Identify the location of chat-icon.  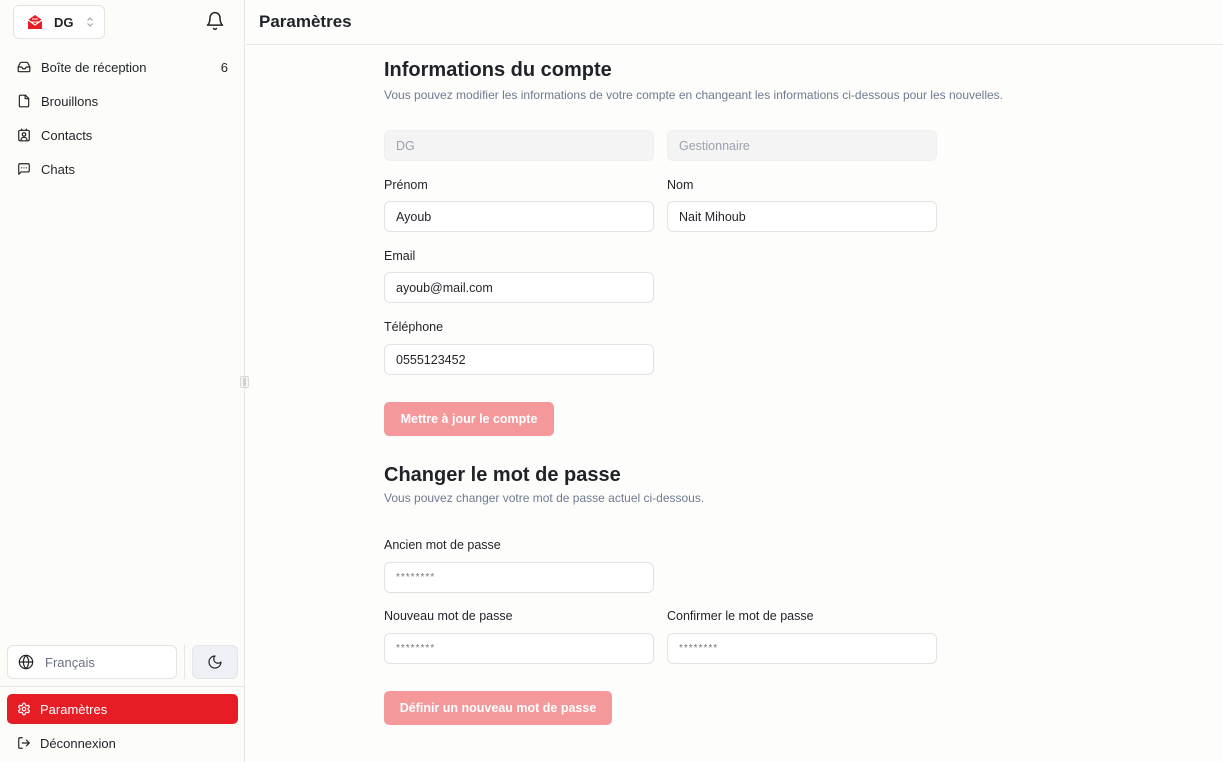
(24, 169).